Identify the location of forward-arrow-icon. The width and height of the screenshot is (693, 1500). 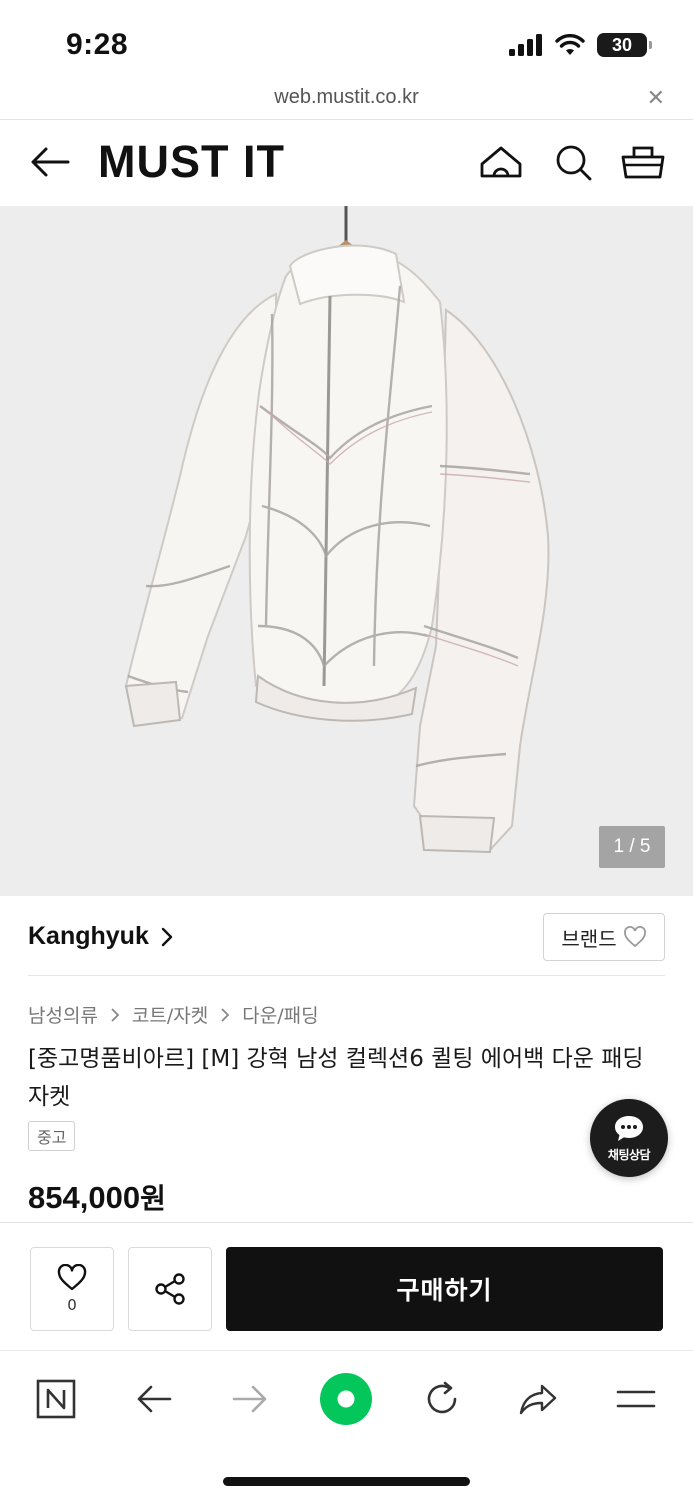
(250, 1399).